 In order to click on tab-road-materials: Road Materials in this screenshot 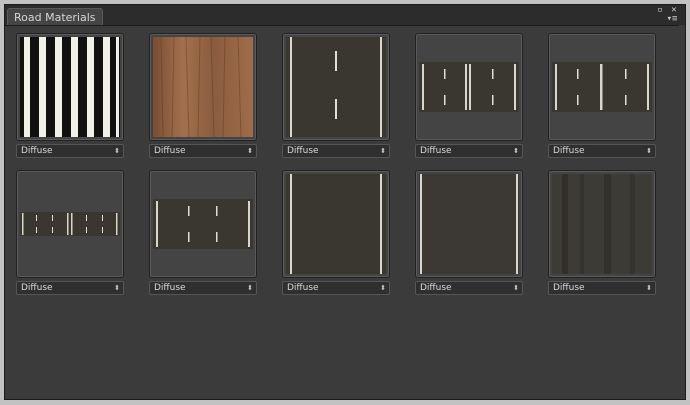, I will do `click(55, 16)`.